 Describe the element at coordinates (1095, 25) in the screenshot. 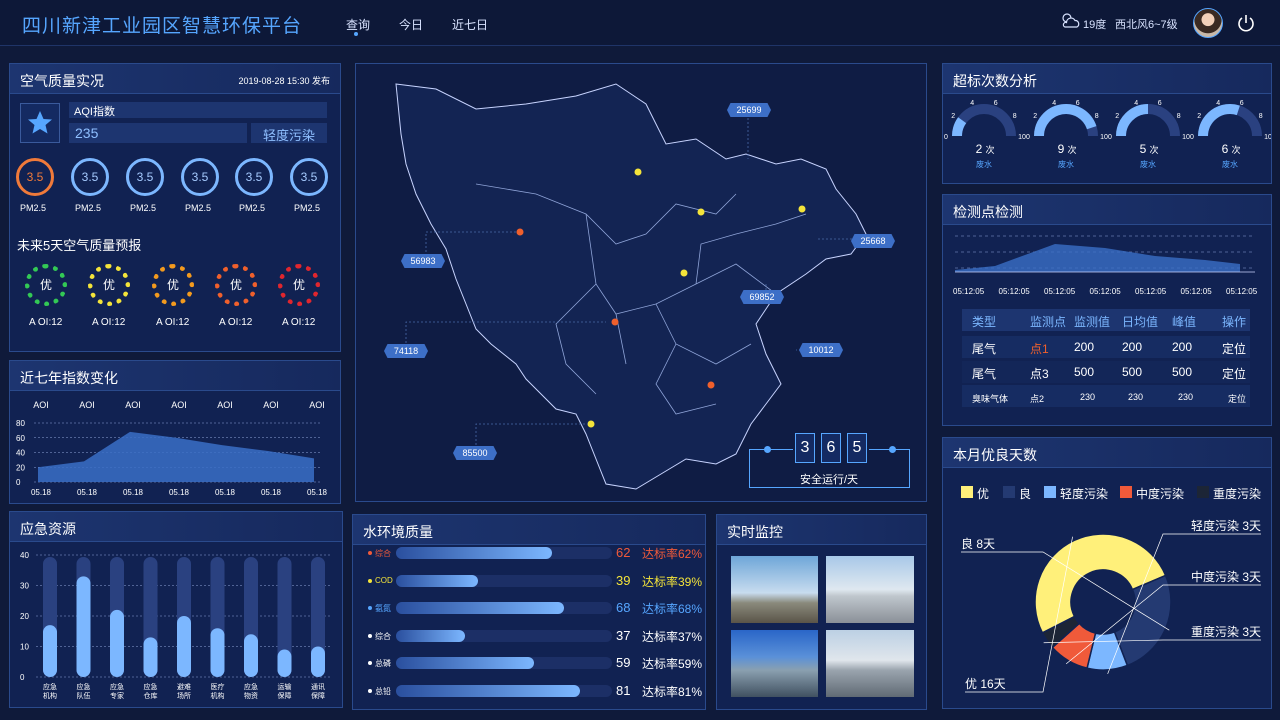

I see `temperature: 19度` at that location.